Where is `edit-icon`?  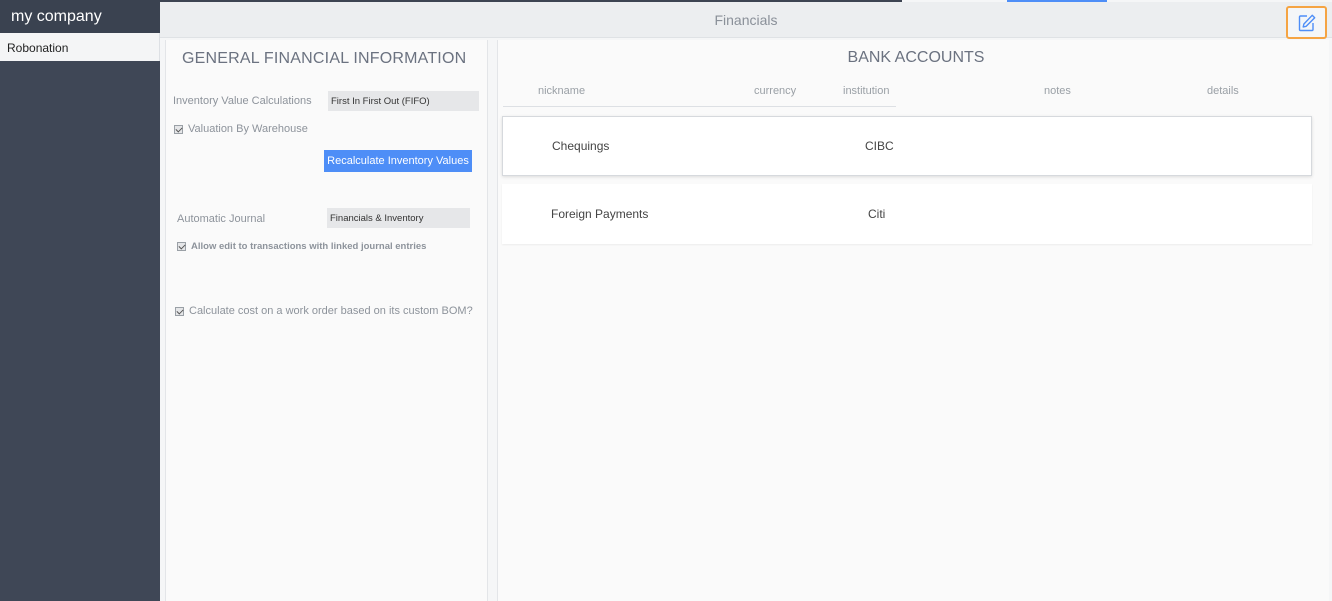 edit-icon is located at coordinates (1306, 22).